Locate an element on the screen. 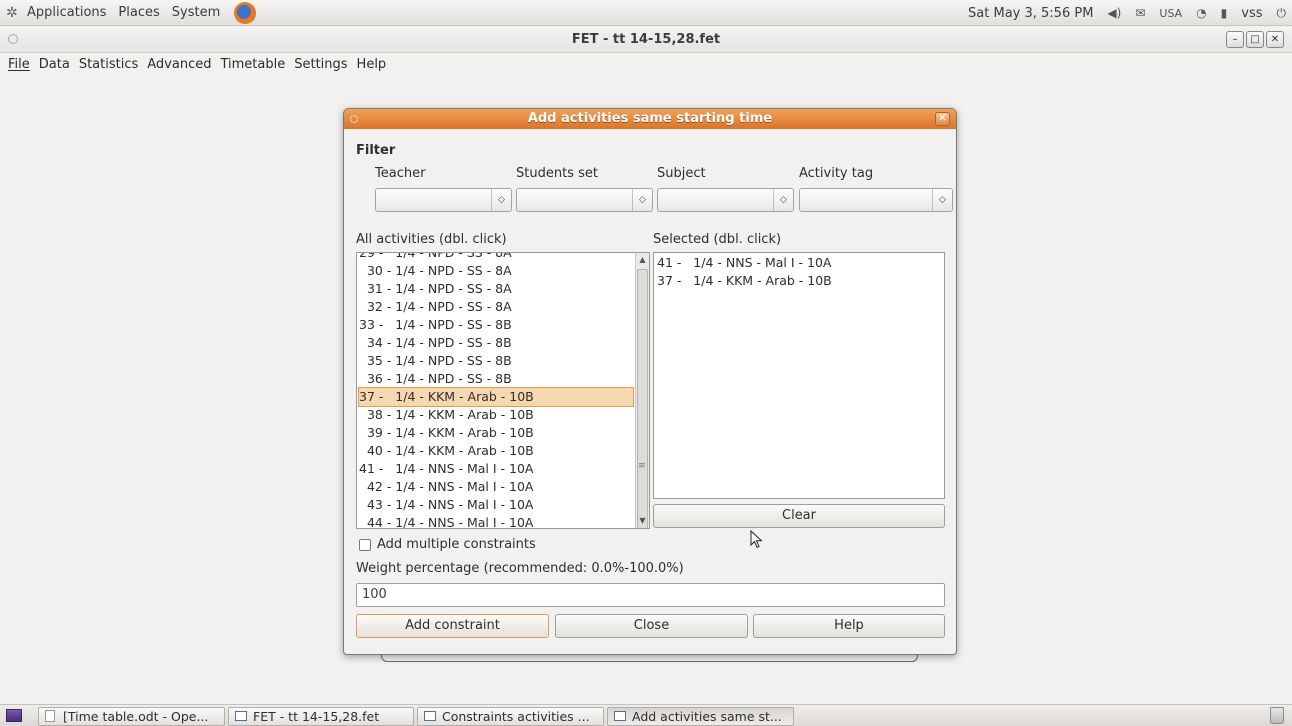 Image resolution: width=1292 pixels, height=726 pixels. dialog-titlebar: Add activities same starting time ✕ is located at coordinates (650, 119).